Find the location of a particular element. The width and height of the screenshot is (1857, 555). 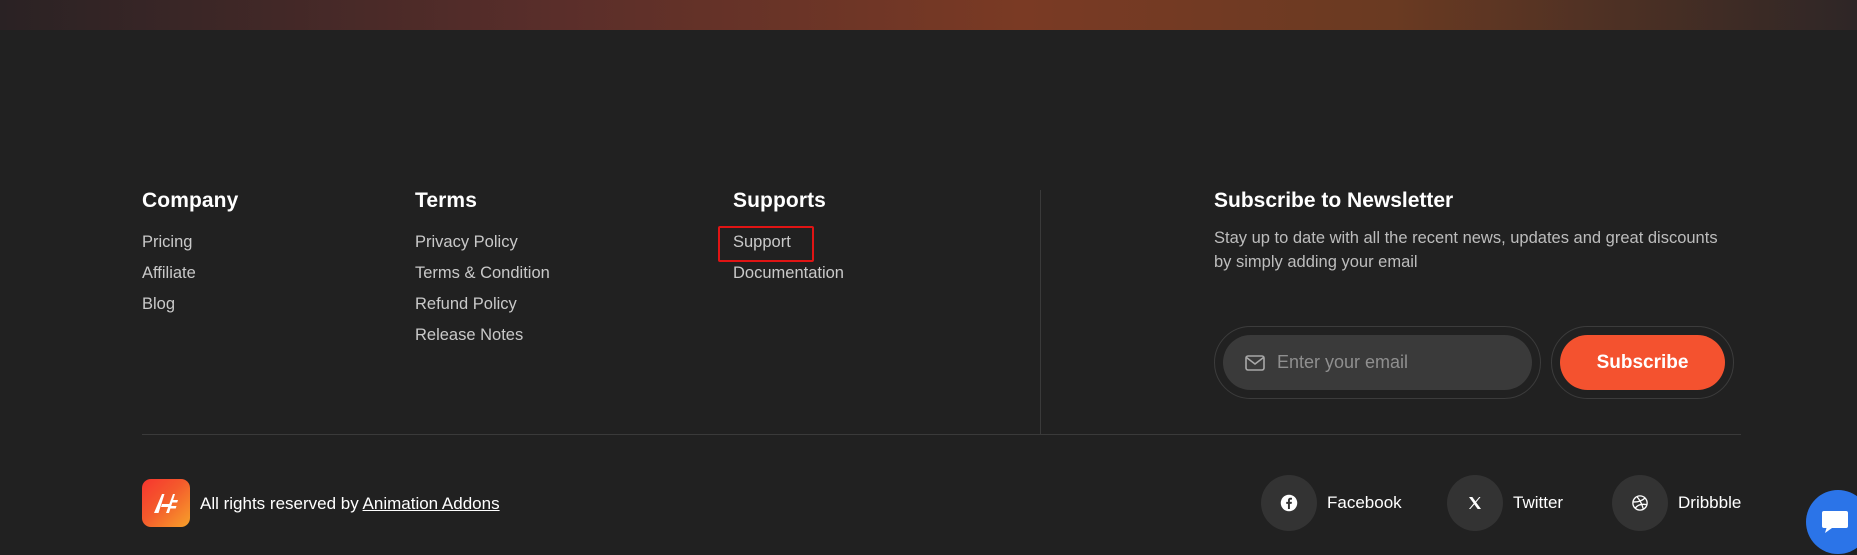

vertical-divider is located at coordinates (1040, 312).